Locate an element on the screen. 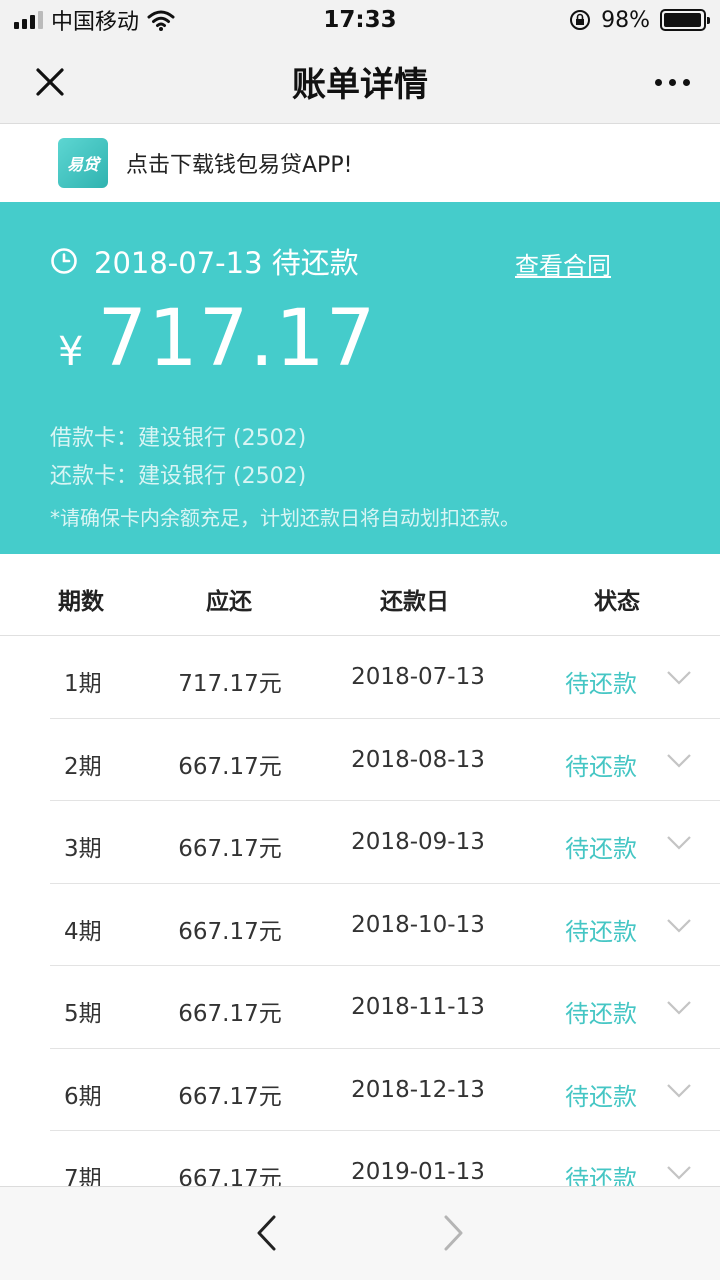  close-button is located at coordinates (50, 82).